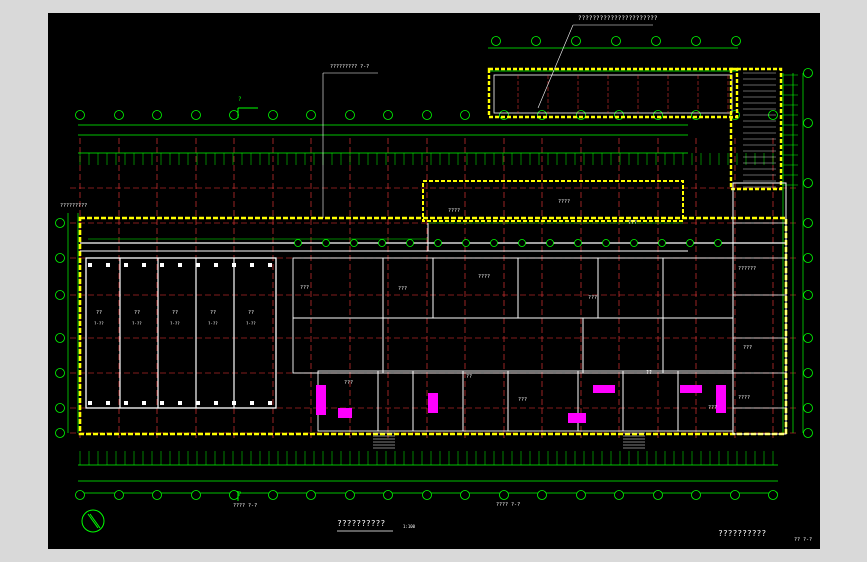 Image resolution: width=867 pixels, height=562 pixels. What do you see at coordinates (508, 505) in the screenshot?
I see `section-label-bottom2: ???? ?-?` at bounding box center [508, 505].